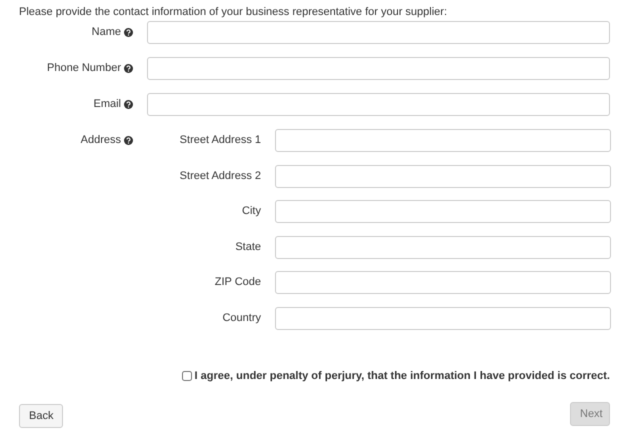  What do you see at coordinates (106, 32) in the screenshot?
I see `field-label: Name` at bounding box center [106, 32].